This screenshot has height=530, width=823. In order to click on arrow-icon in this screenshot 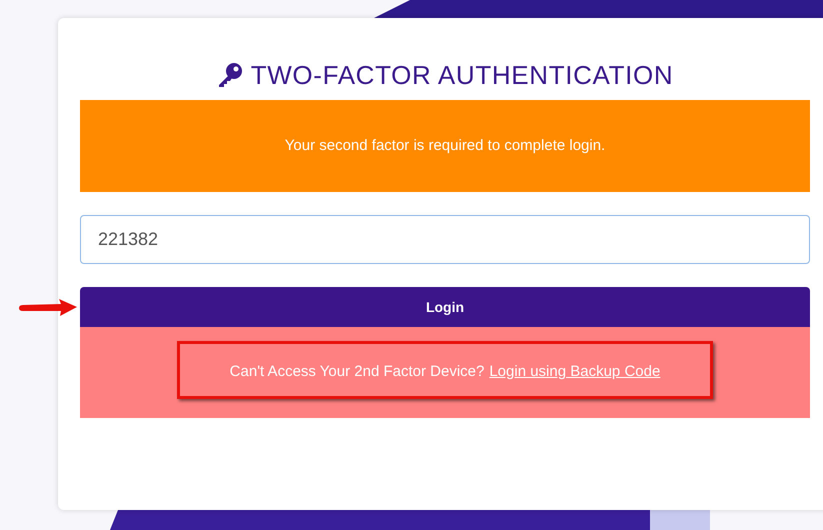, I will do `click(48, 308)`.